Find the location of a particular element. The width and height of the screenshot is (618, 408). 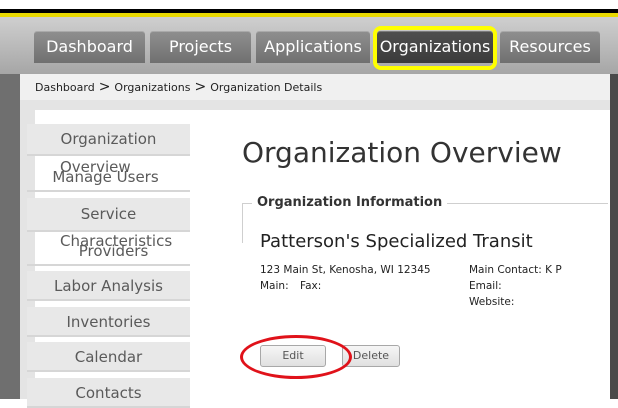

sidebar-item-contacts: Contacts is located at coordinates (108, 393).